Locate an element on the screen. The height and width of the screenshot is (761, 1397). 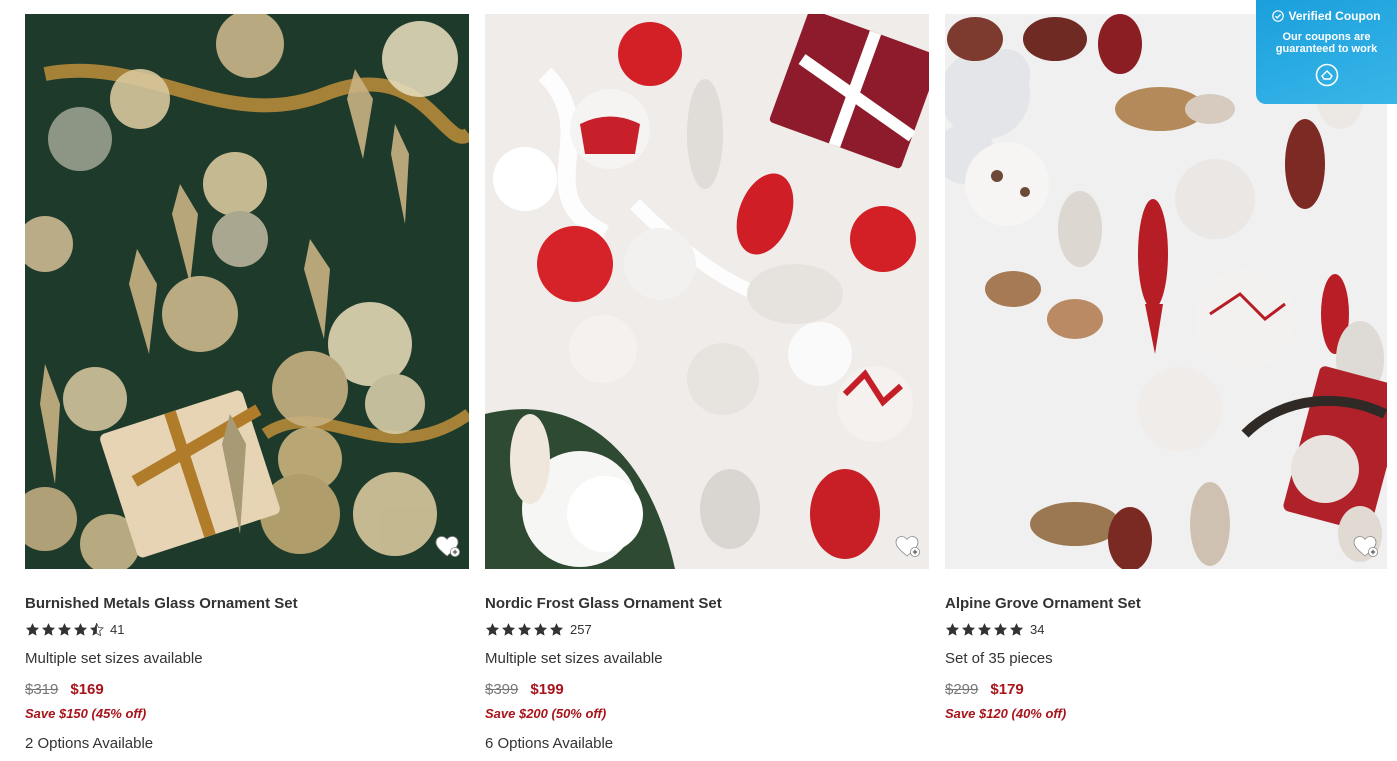
product-title: Burnished Metals Glass Ornament Set is located at coordinates (247, 603).